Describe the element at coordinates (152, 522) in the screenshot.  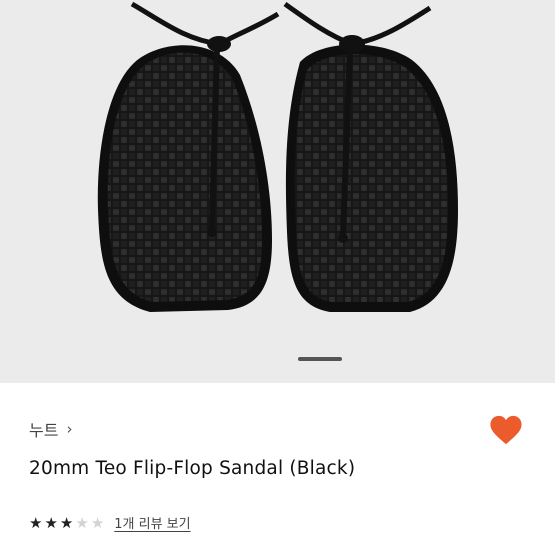
I see `view-reviews-link: 1개 리뷰 보기` at that location.